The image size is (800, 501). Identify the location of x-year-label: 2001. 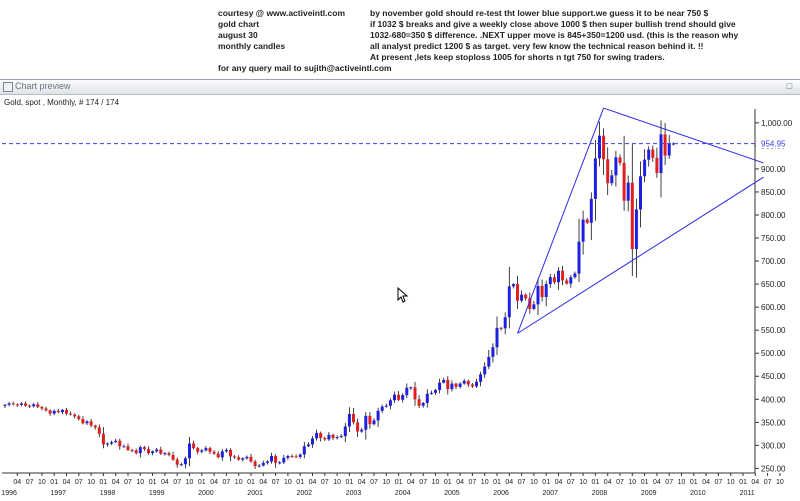
(255, 493).